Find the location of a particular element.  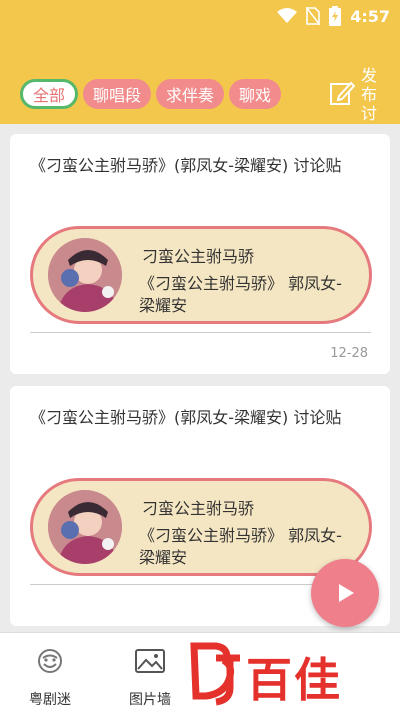

post-date: 12-28 is located at coordinates (349, 353).